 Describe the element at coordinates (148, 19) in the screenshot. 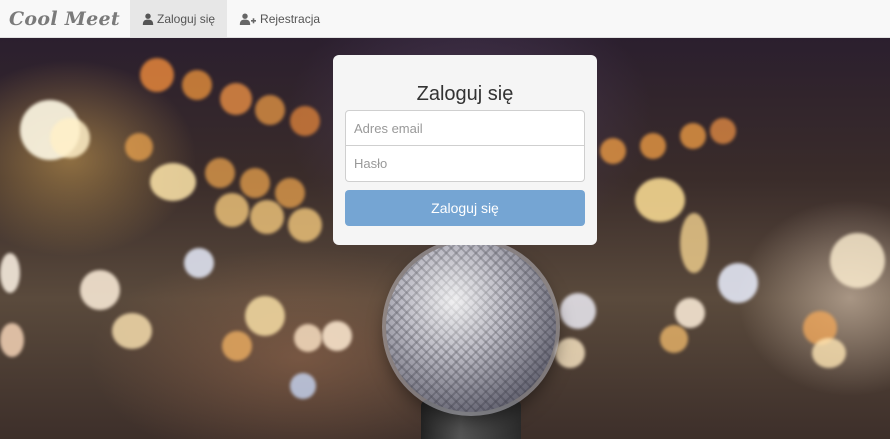

I see `user-icon` at that location.